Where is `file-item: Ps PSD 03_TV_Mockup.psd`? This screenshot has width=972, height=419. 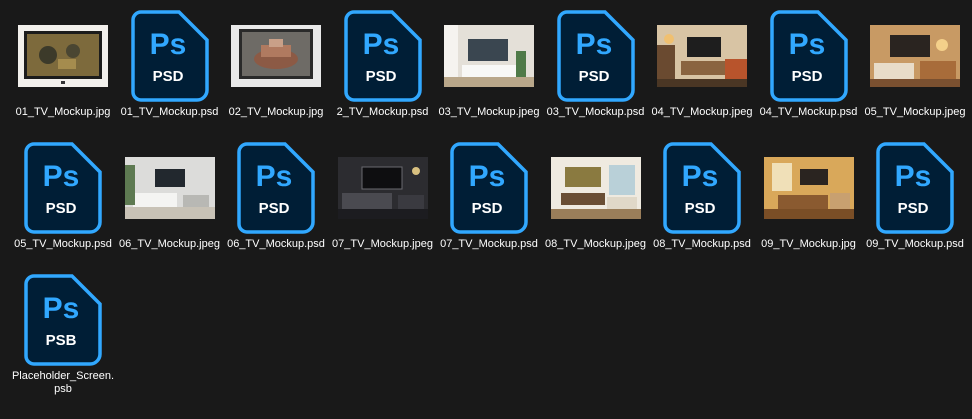 file-item: Ps PSD 03_TV_Mockup.psd is located at coordinates (596, 70).